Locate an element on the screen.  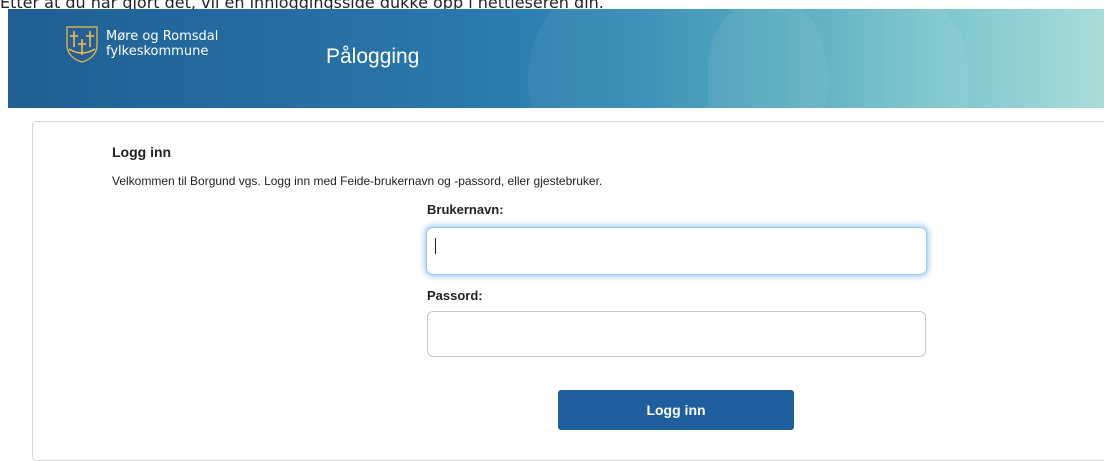
banner-decoration is located at coordinates (838, 58).